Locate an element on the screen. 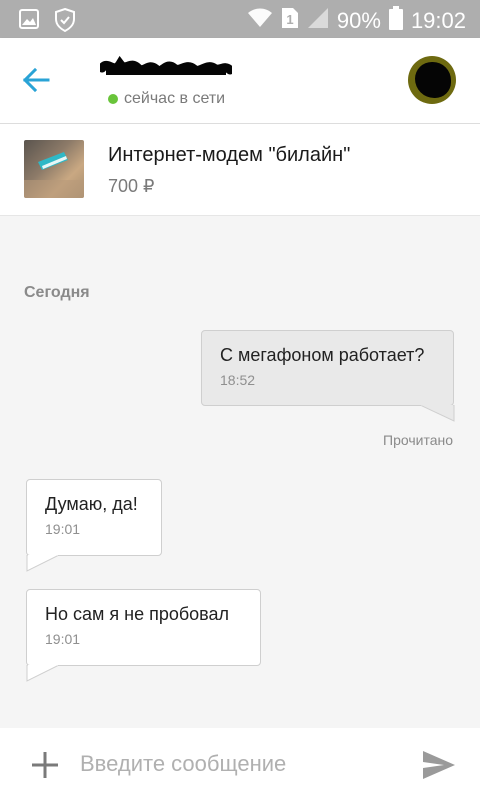  status-bar: 1 90% 19:02 is located at coordinates (240, 19).